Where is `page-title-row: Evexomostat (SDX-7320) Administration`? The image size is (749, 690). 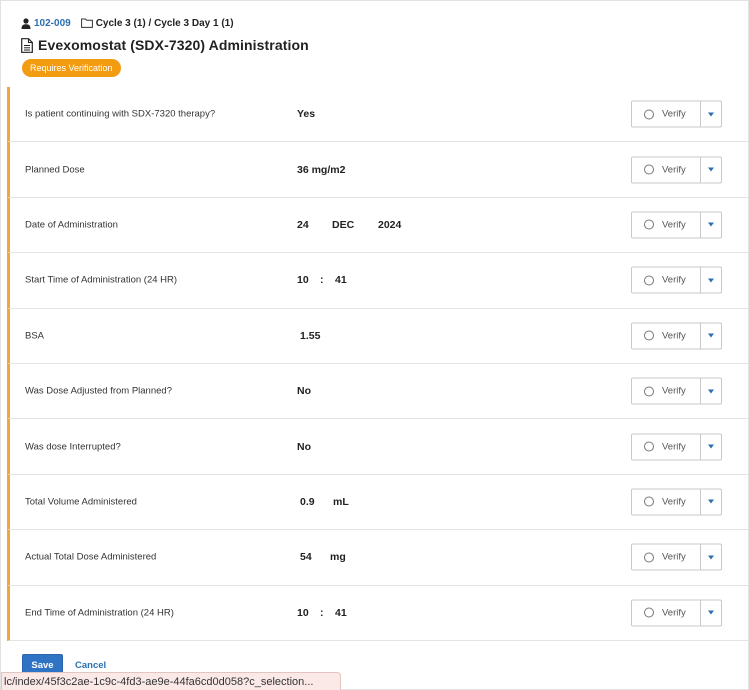
page-title-row: Evexomostat (SDX-7320) Administration is located at coordinates (165, 45).